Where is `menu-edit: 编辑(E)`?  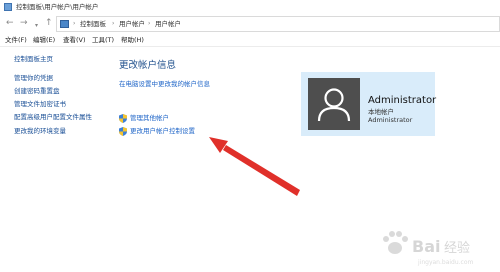 menu-edit: 编辑(E) is located at coordinates (44, 40).